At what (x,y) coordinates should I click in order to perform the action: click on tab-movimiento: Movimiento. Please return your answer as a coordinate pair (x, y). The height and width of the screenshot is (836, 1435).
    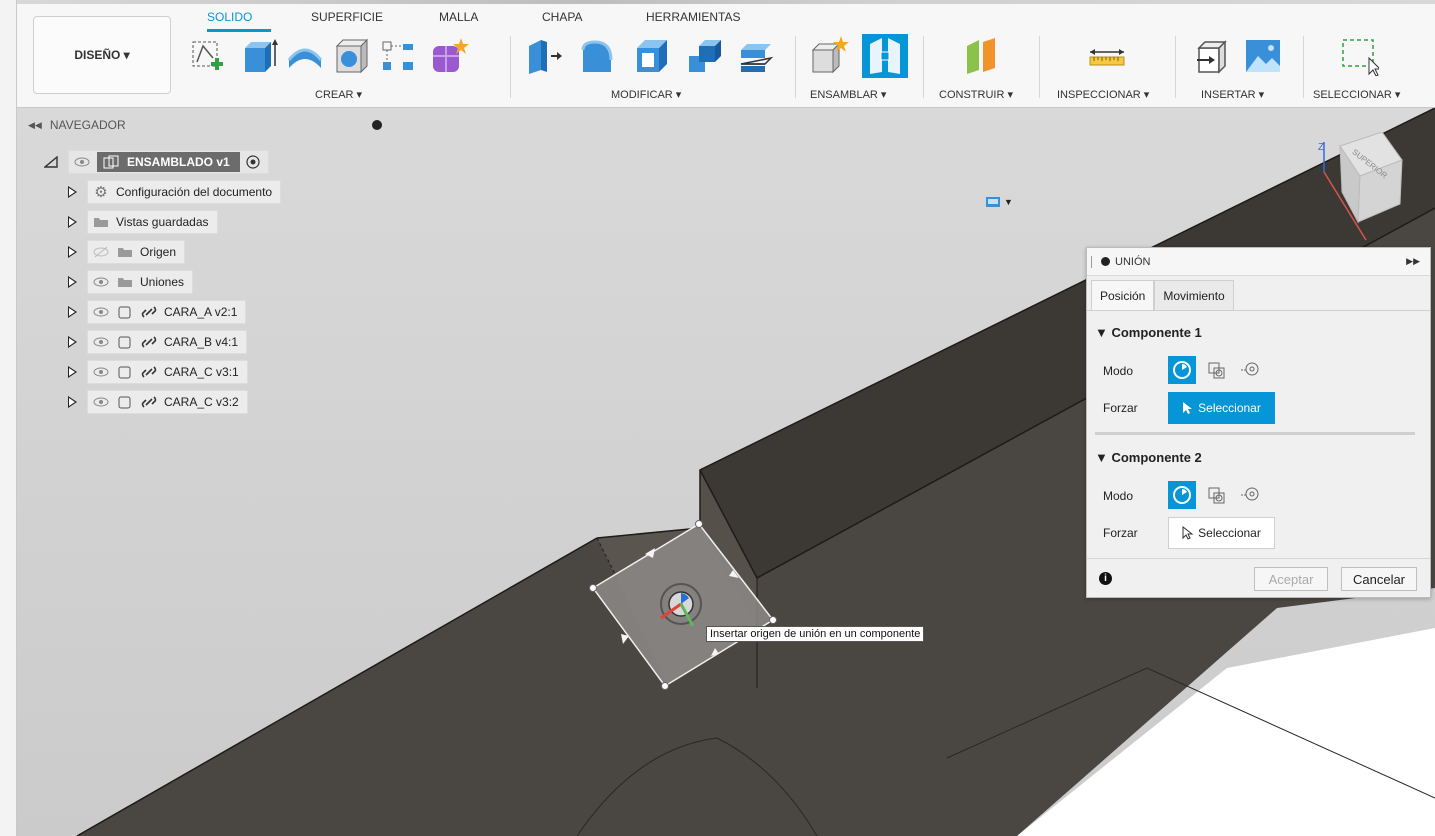
    Looking at the image, I should click on (1194, 295).